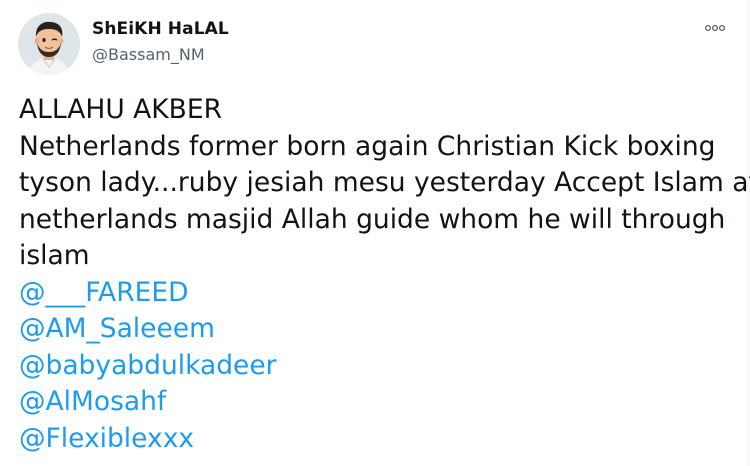  What do you see at coordinates (374, 329) in the screenshot?
I see `mention-link: @AM_Saleeem` at bounding box center [374, 329].